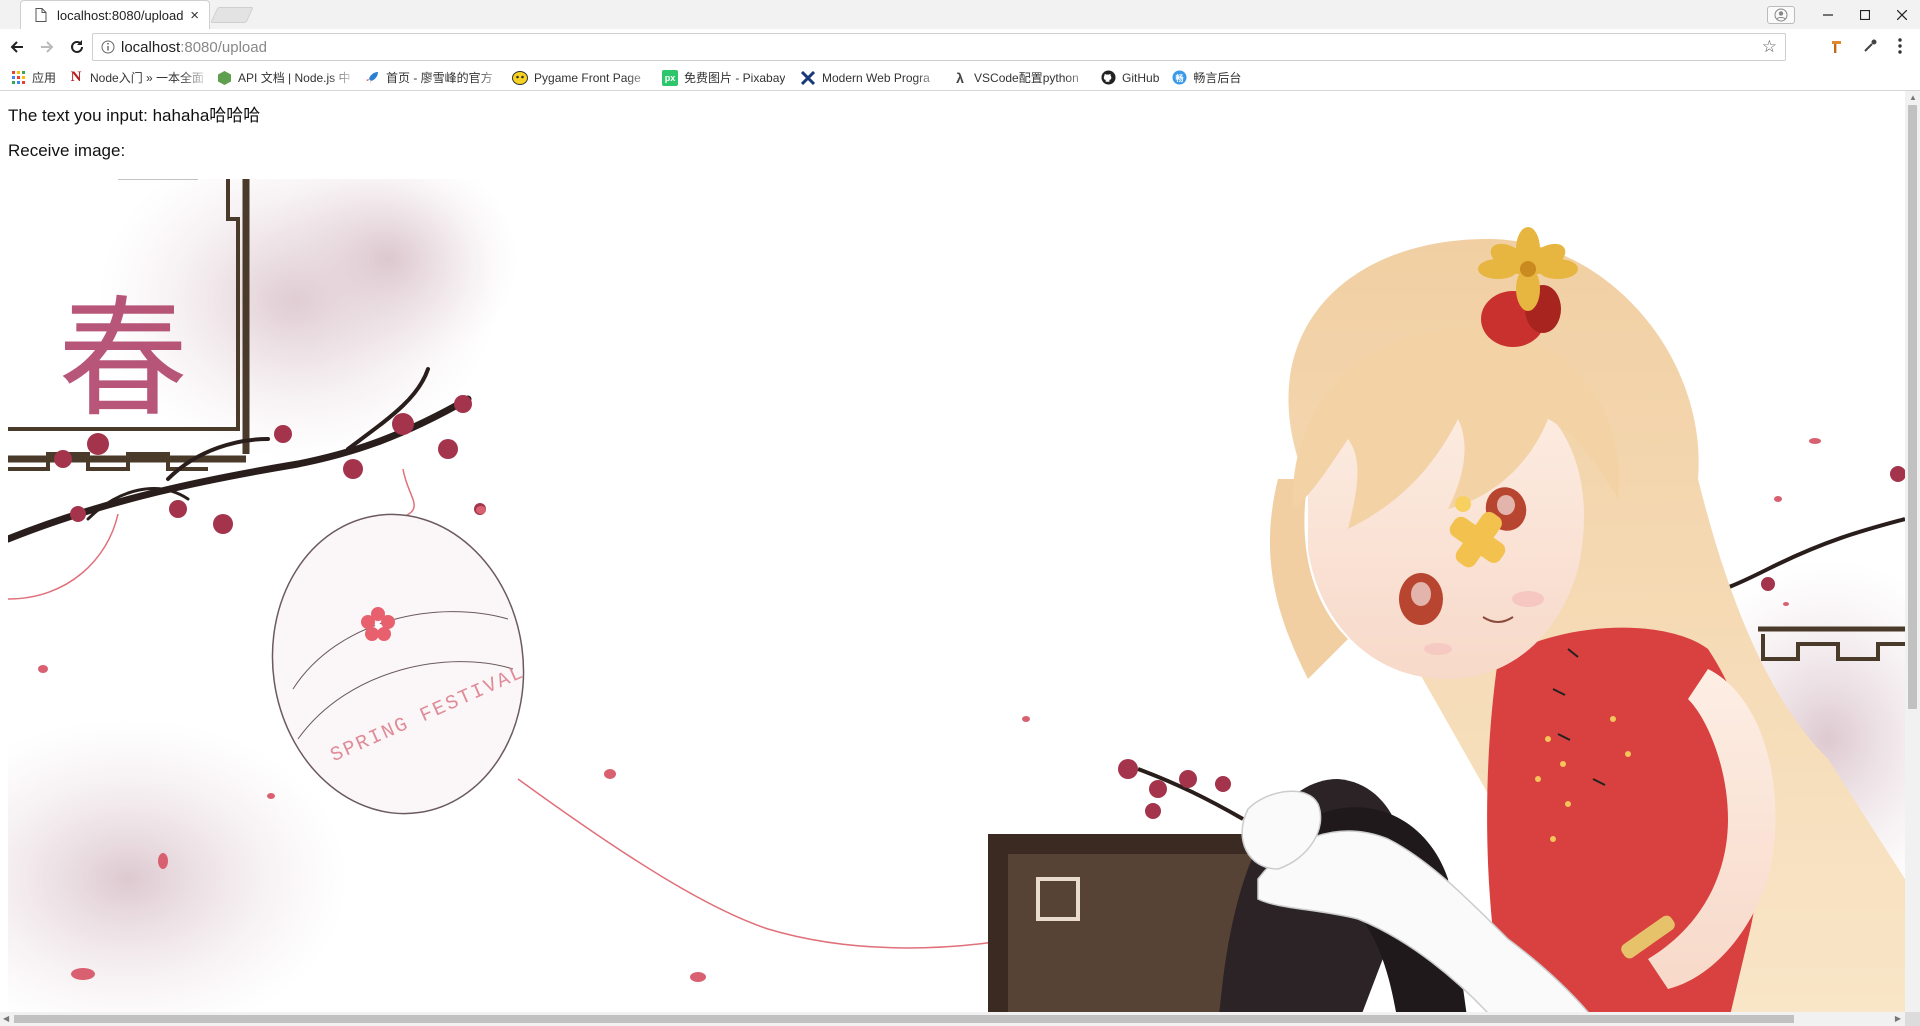  What do you see at coordinates (1108, 78) in the screenshot?
I see `github-icon` at bounding box center [1108, 78].